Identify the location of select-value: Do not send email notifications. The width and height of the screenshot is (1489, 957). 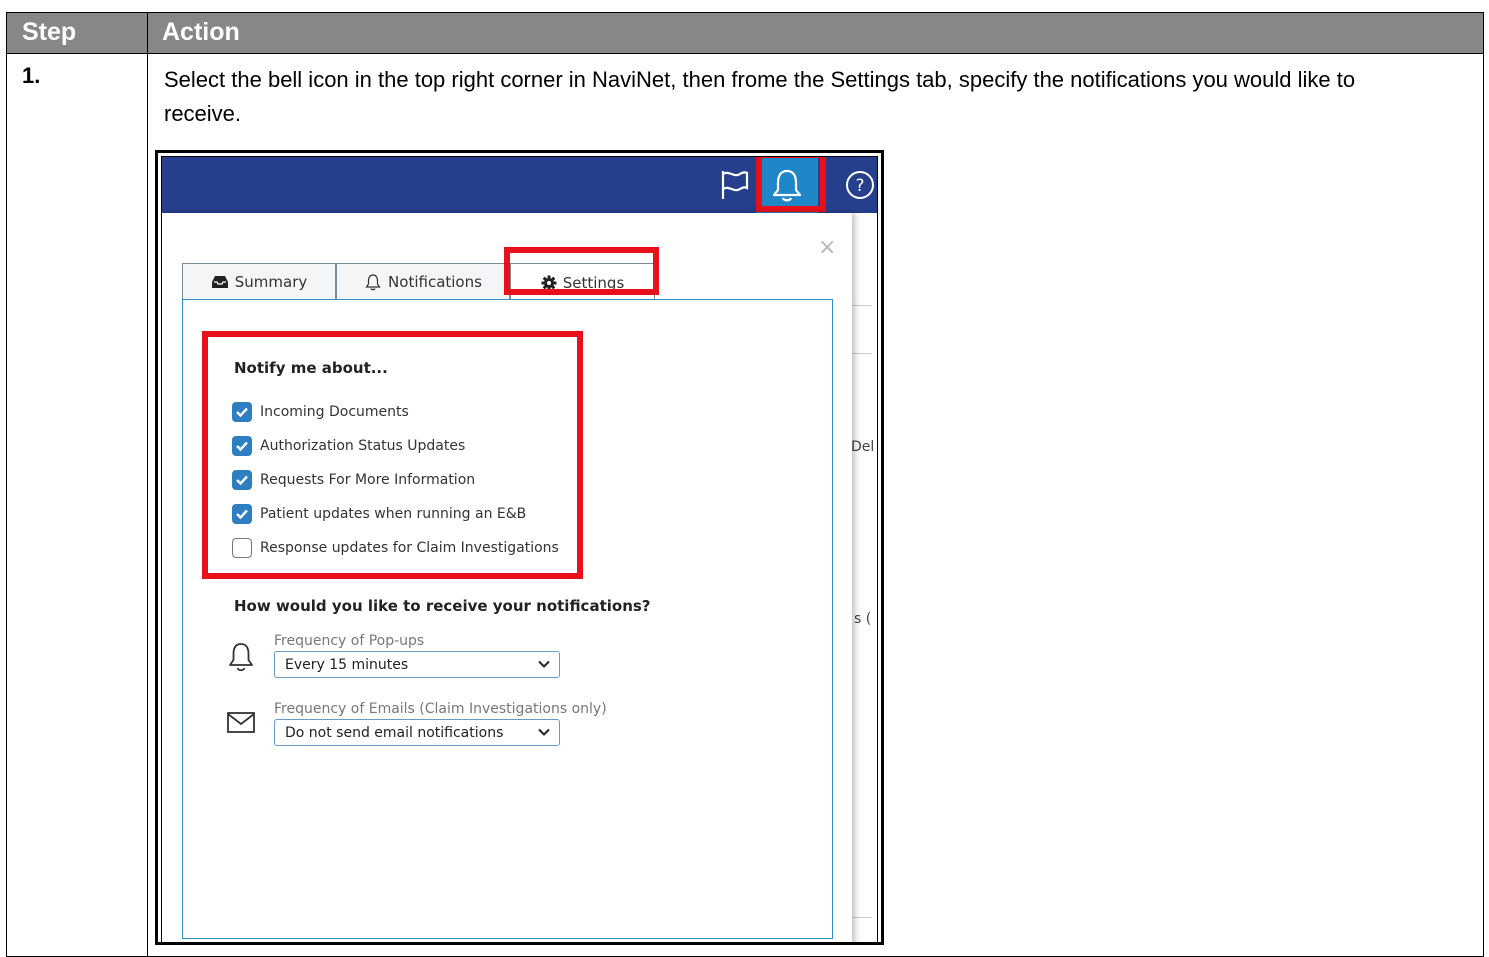
(394, 732).